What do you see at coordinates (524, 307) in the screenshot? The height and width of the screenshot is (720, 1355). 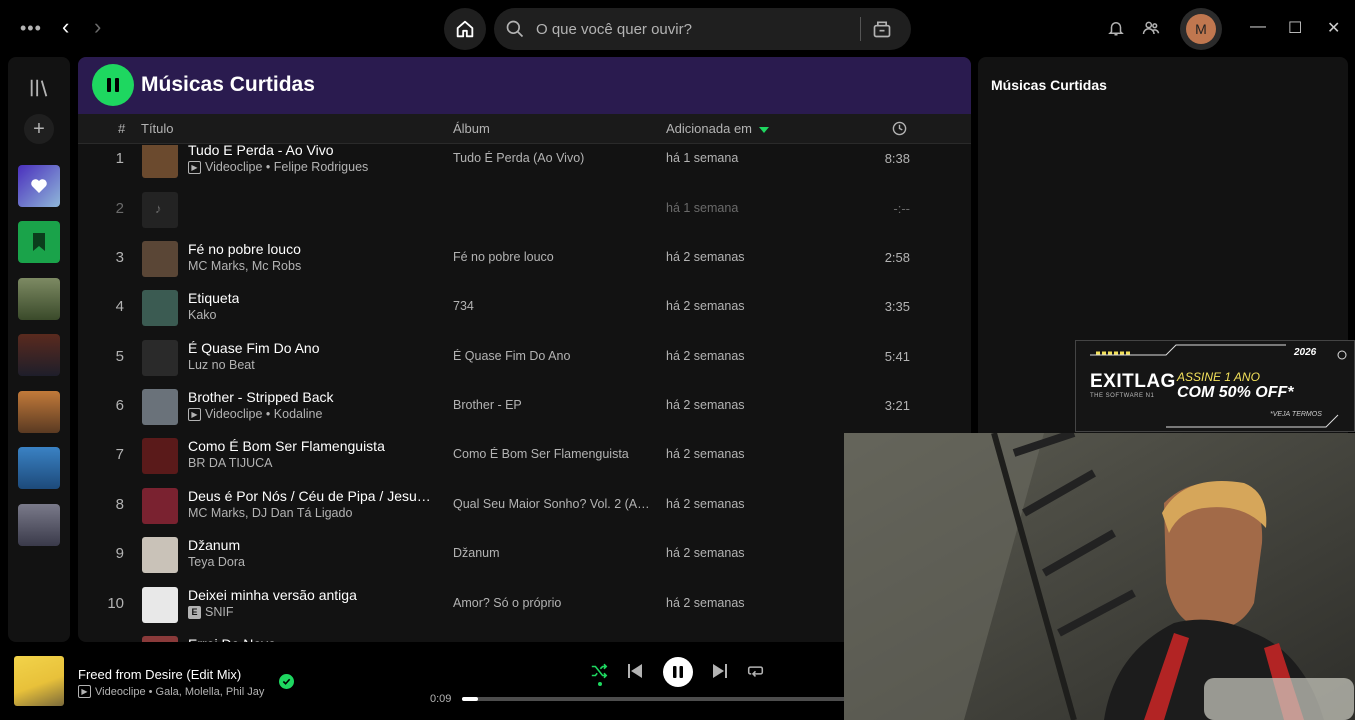 I see `table-row: 4 Etiqueta Kako 734 há 2 semanas 3:35` at bounding box center [524, 307].